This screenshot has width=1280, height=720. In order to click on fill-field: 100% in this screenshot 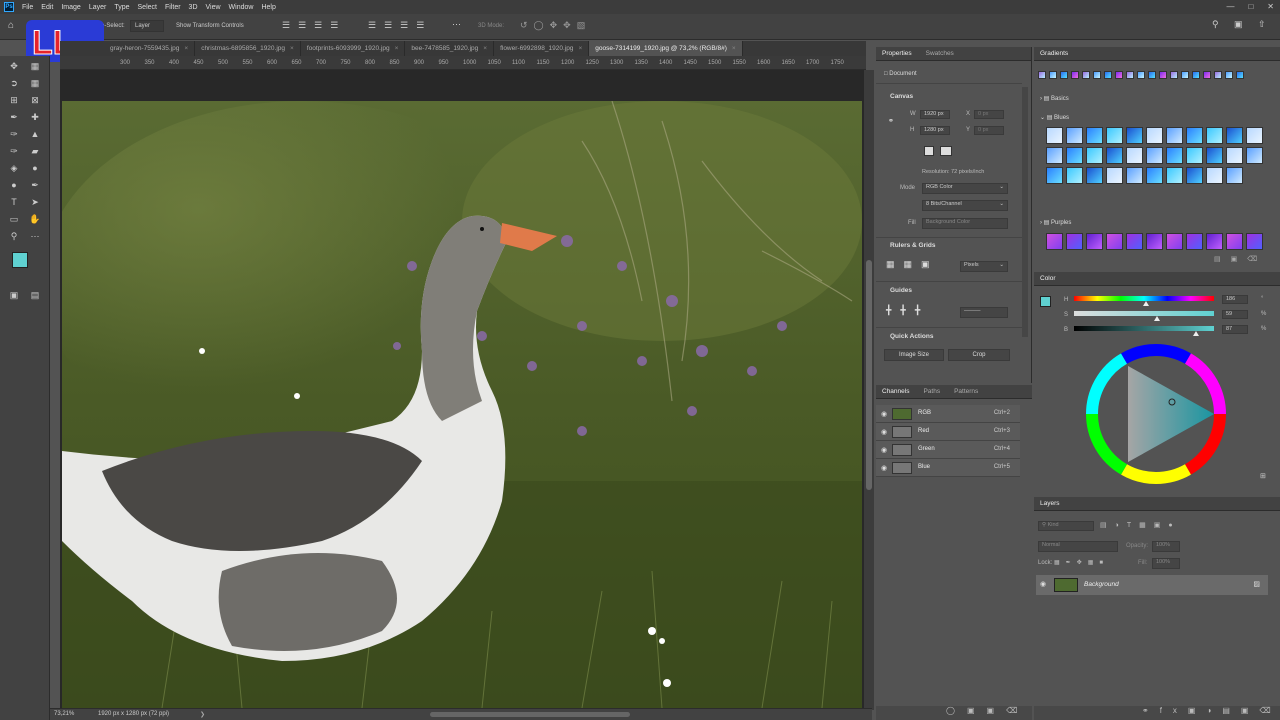, I will do `click(1166, 563)`.